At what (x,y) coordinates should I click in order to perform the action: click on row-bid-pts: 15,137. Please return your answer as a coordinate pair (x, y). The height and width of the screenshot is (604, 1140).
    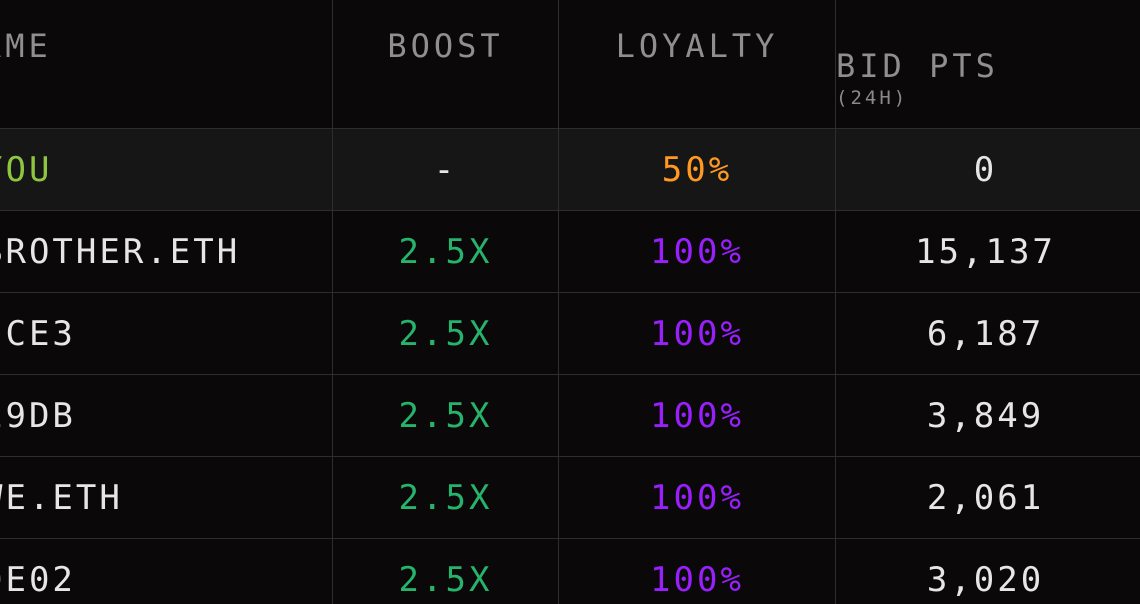
    Looking at the image, I should click on (985, 251).